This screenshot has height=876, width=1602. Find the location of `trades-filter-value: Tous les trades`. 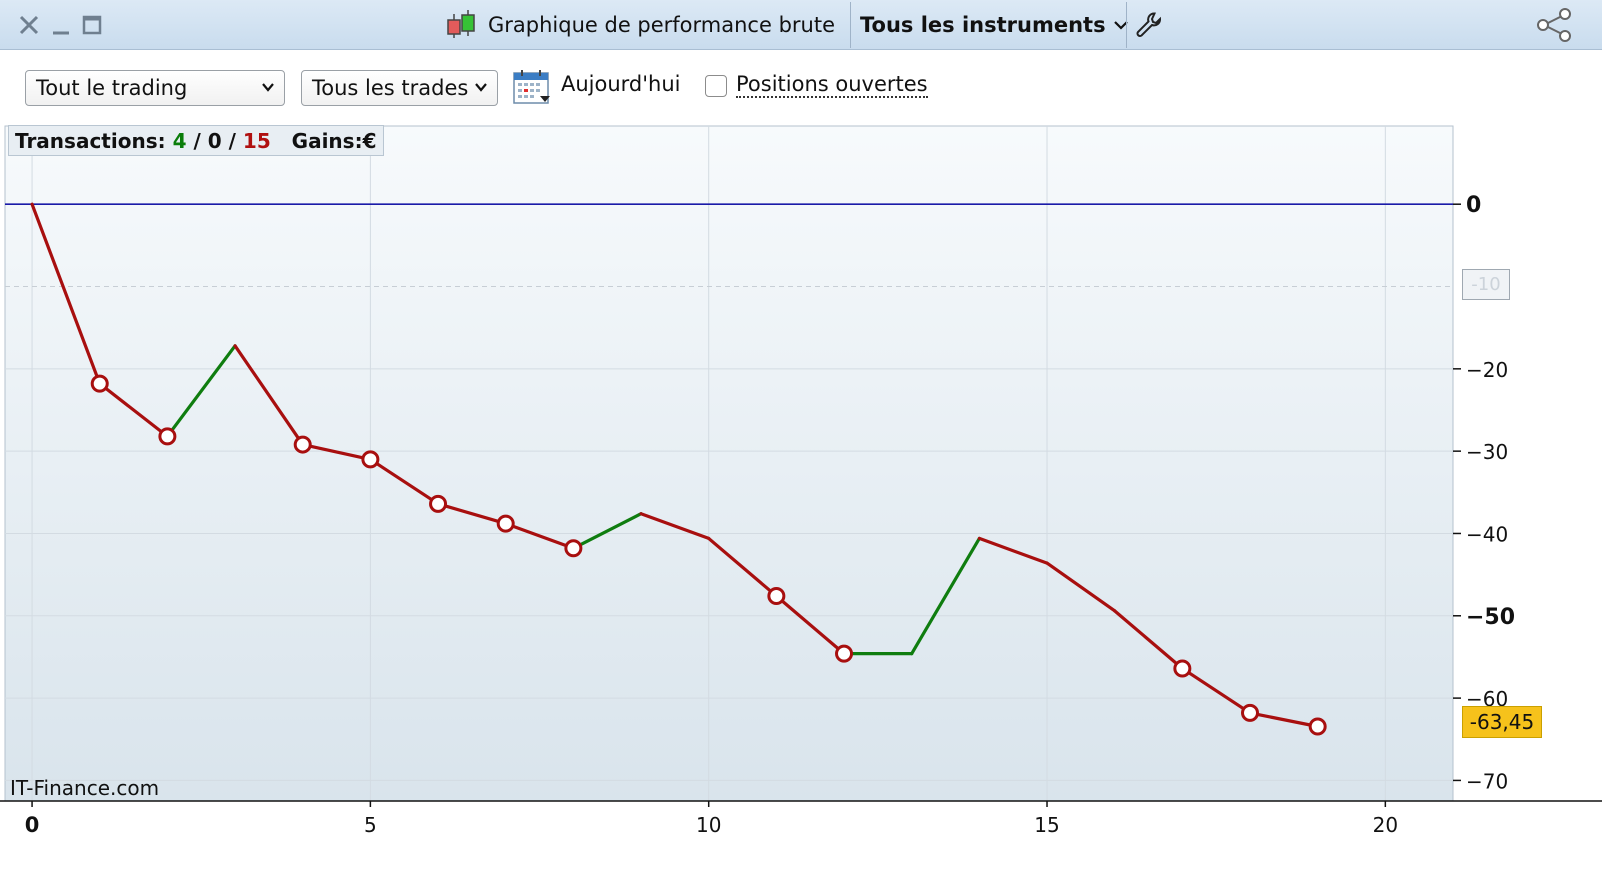

trades-filter-value: Tous les trades is located at coordinates (390, 88).